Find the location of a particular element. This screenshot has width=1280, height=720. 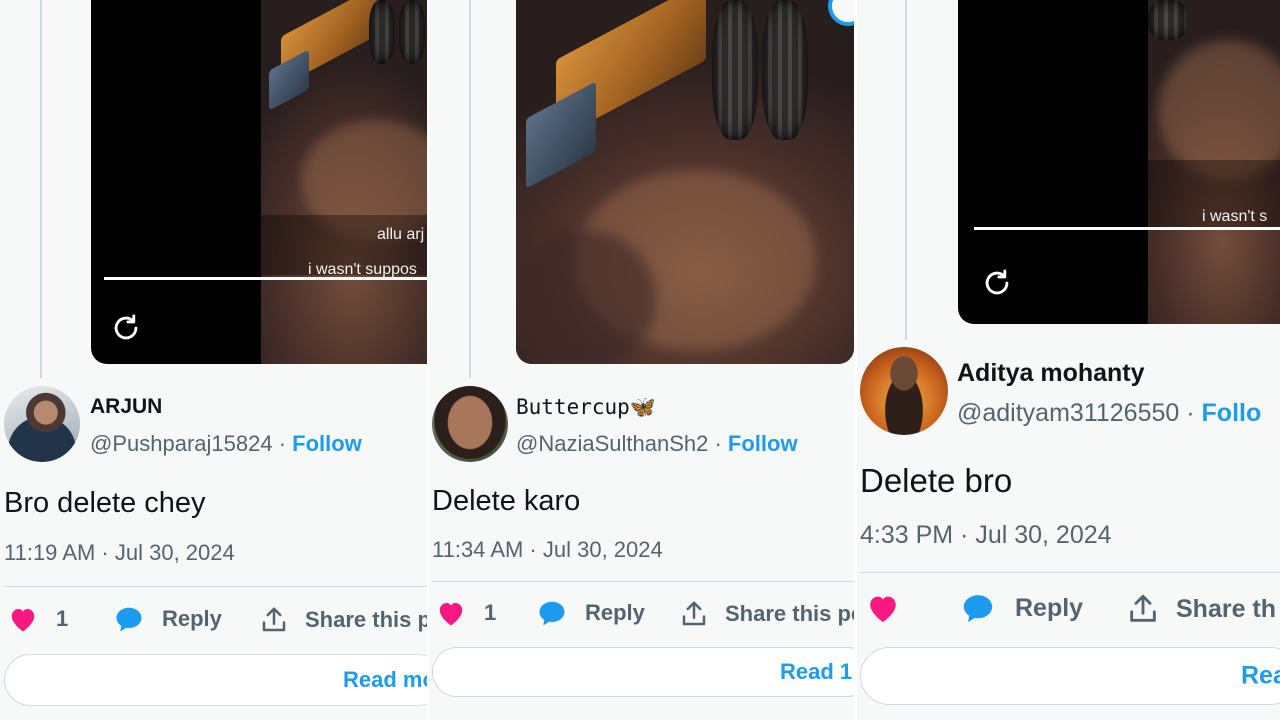

tweet-timestamp: 11:19 AM · Jul 30, 2024 is located at coordinates (119, 553).